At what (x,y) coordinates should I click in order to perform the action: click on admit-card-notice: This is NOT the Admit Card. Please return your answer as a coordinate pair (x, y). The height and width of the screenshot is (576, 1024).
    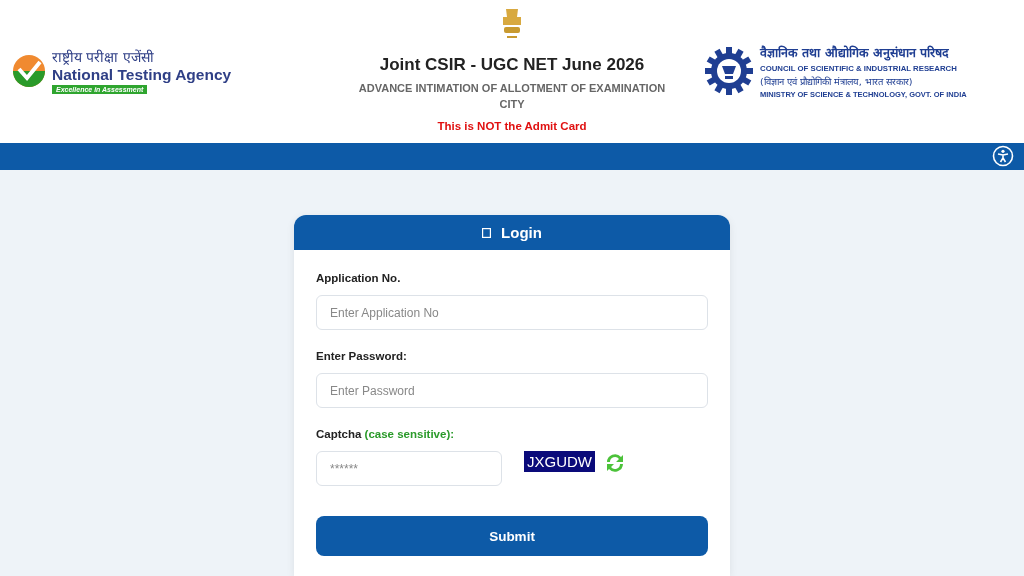
    Looking at the image, I should click on (512, 125).